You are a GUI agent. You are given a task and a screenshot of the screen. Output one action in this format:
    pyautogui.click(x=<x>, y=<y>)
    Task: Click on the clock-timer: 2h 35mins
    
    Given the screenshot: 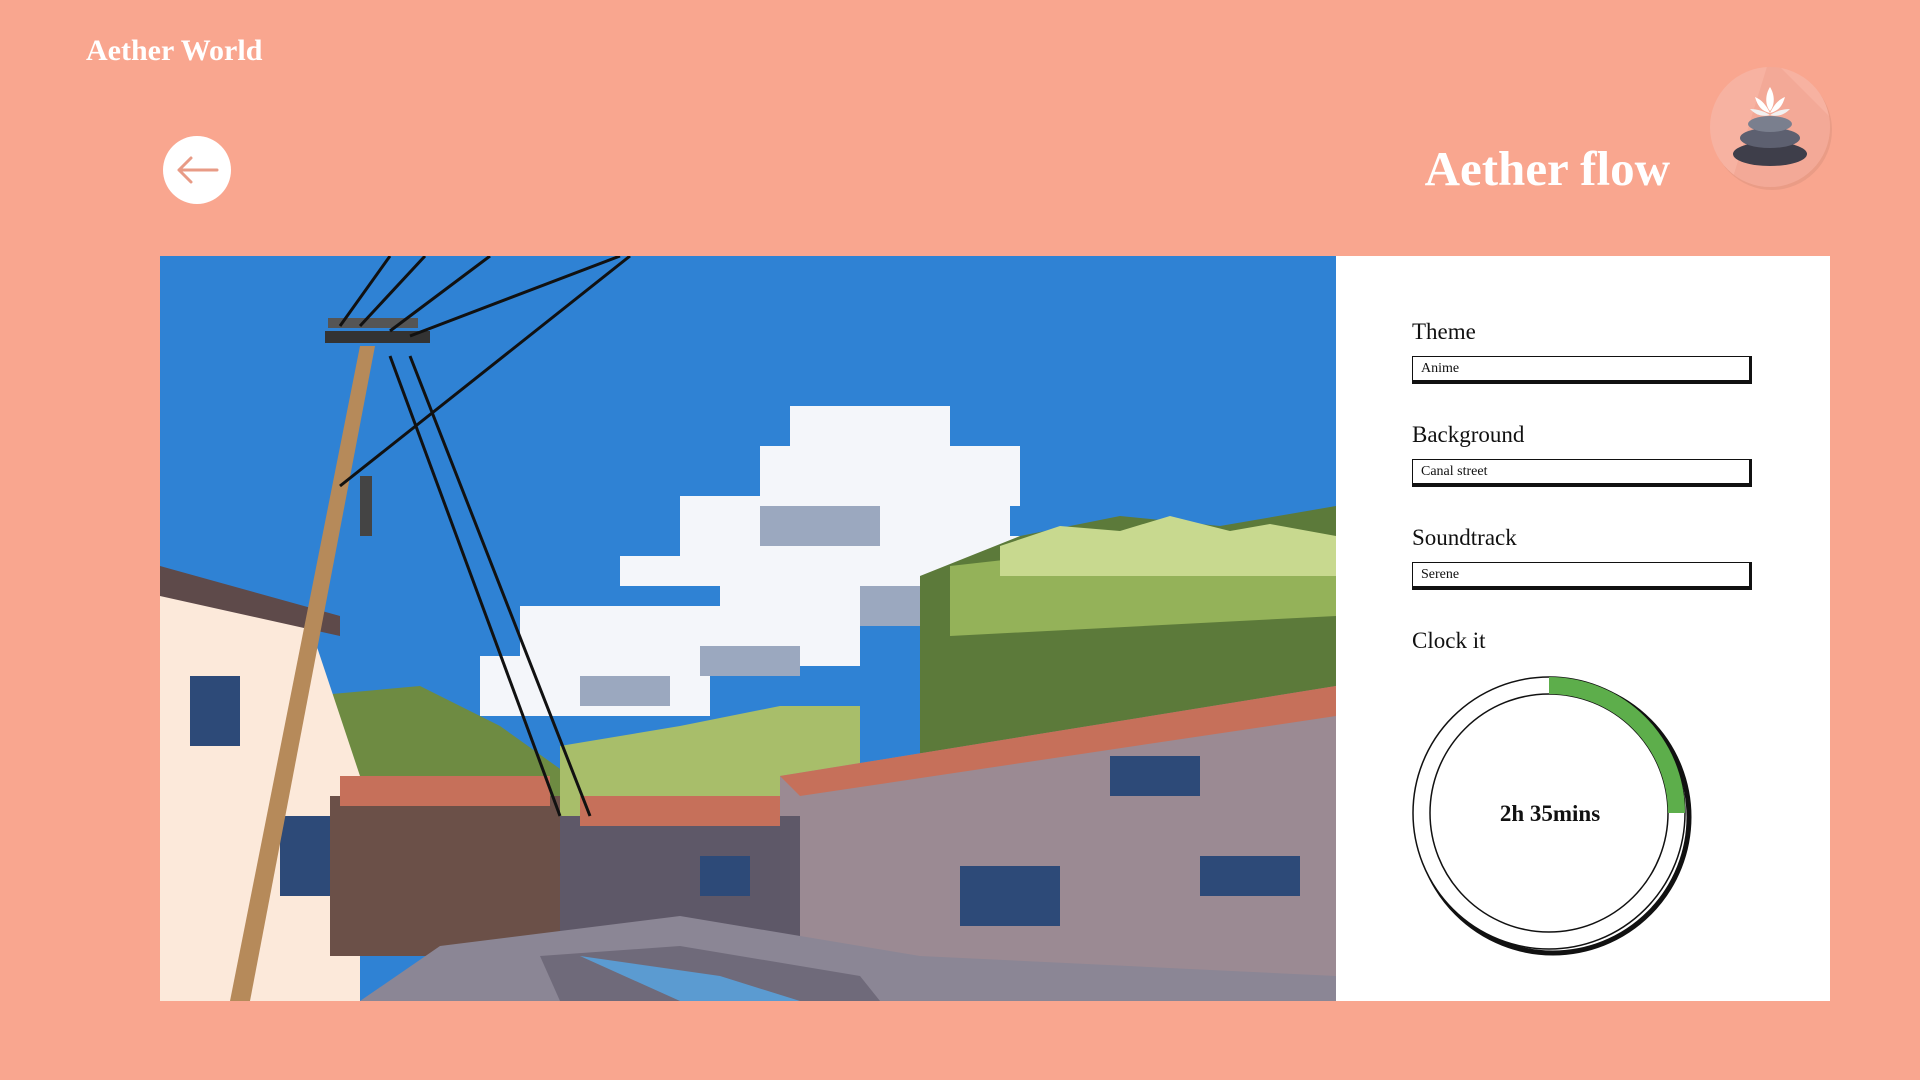 What is the action you would take?
    pyautogui.click(x=1552, y=816)
    